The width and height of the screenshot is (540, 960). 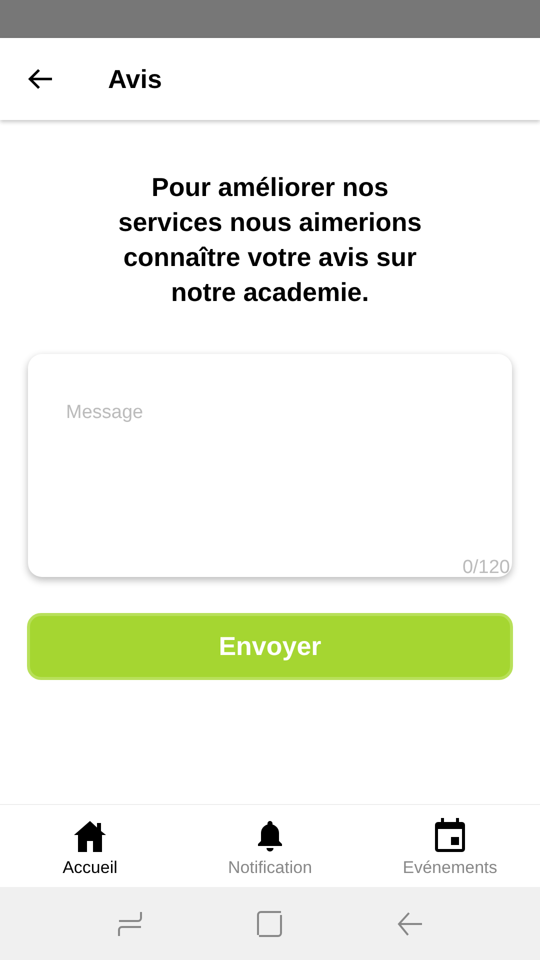 I want to click on nav-tab: Notification, so click(x=270, y=846).